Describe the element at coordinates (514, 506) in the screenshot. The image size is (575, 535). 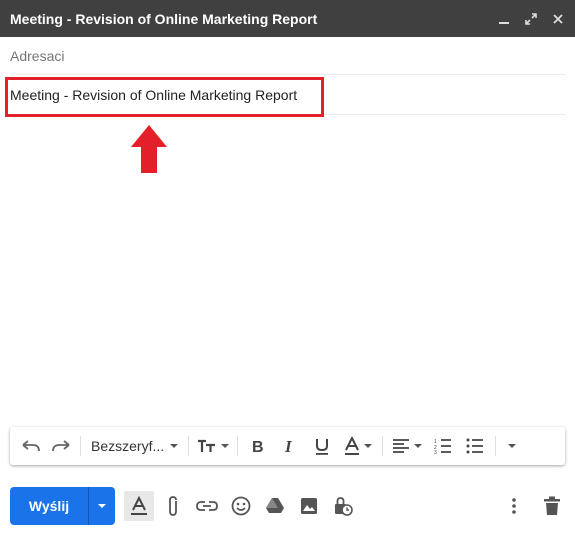
I see `more-options-icon` at that location.